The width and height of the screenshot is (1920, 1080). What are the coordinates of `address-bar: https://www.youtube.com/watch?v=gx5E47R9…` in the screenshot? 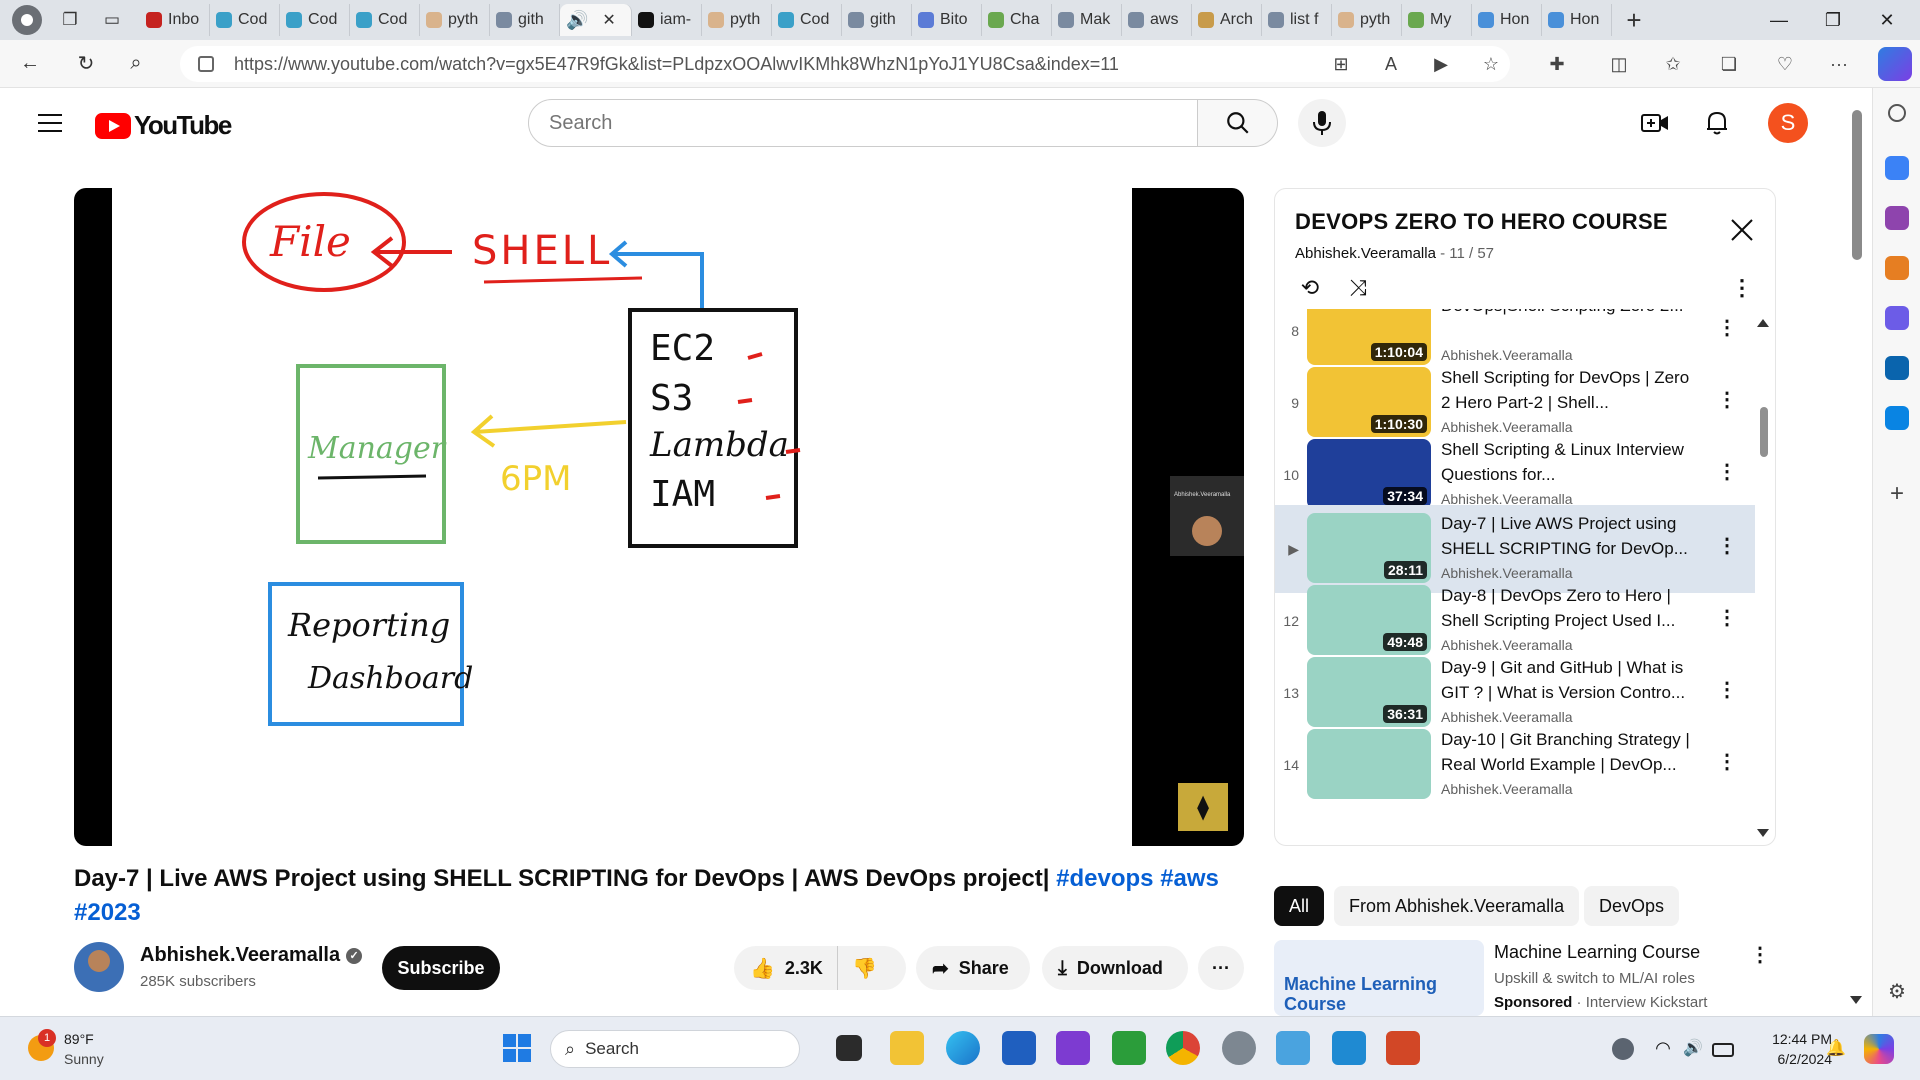 It's located at (845, 64).